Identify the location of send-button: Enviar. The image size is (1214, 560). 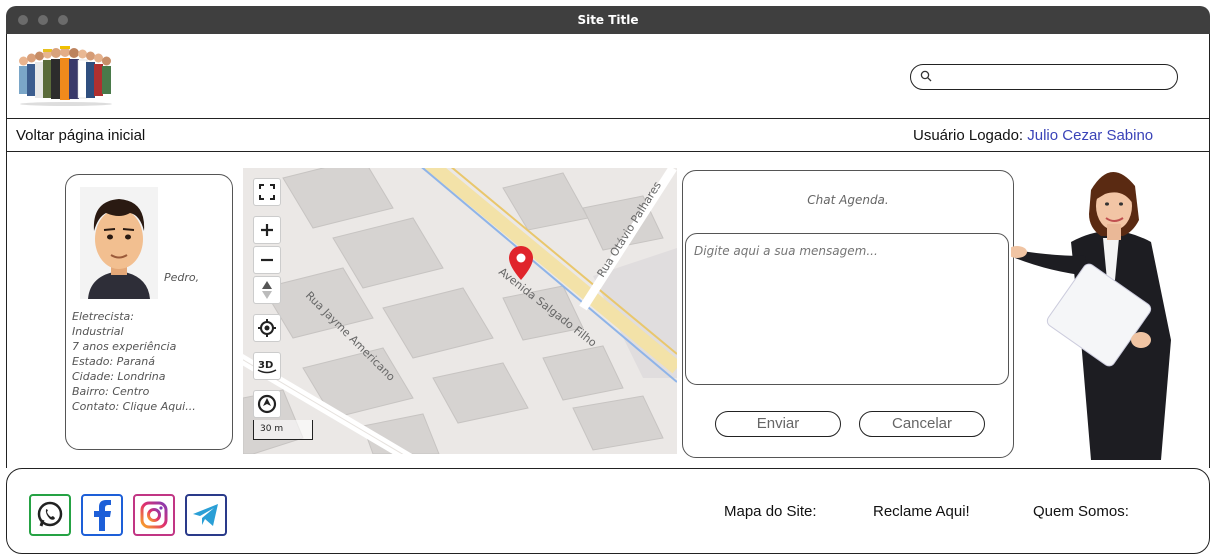
(778, 424).